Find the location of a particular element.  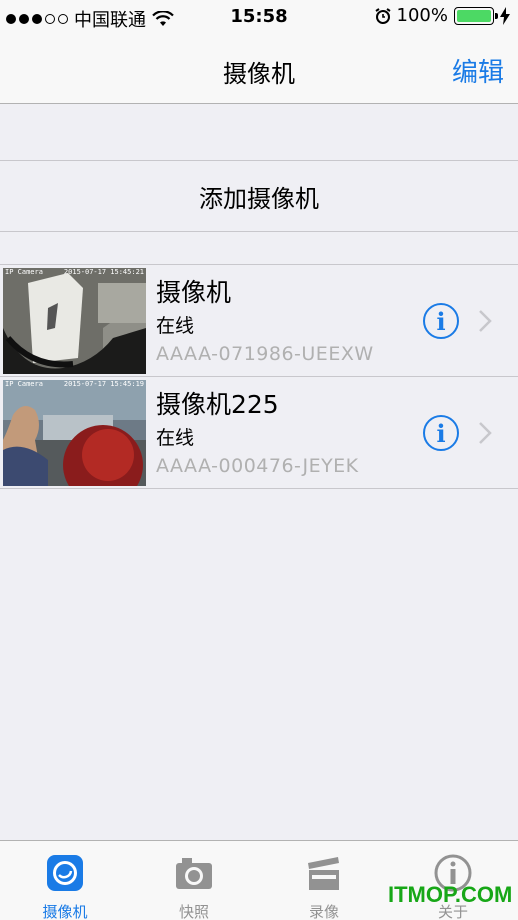

battery-icon is located at coordinates (476, 15).